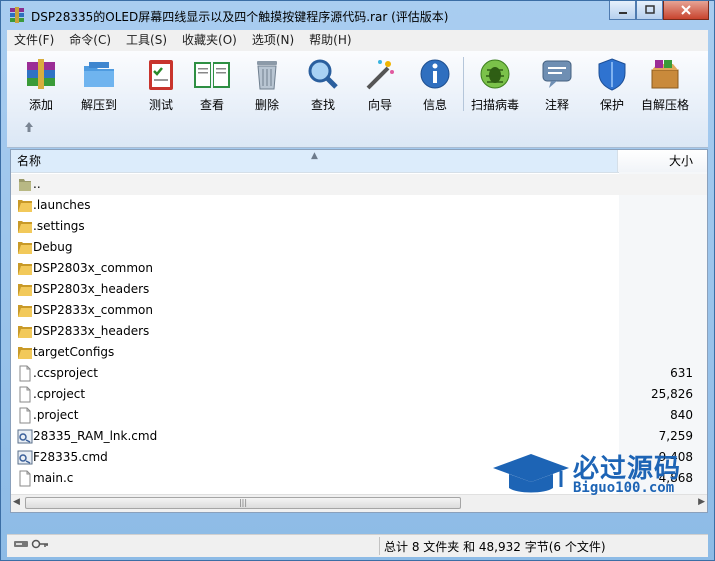  Describe the element at coordinates (314, 161) in the screenshot. I see `name-column-header: 名称 ▲` at that location.